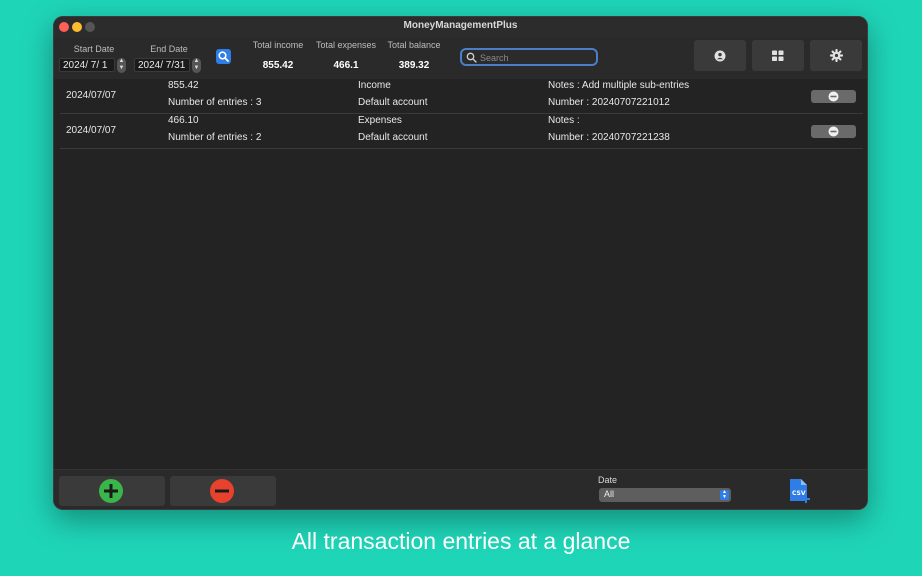  What do you see at coordinates (183, 85) in the screenshot?
I see `entry-amount: 855.42` at bounding box center [183, 85].